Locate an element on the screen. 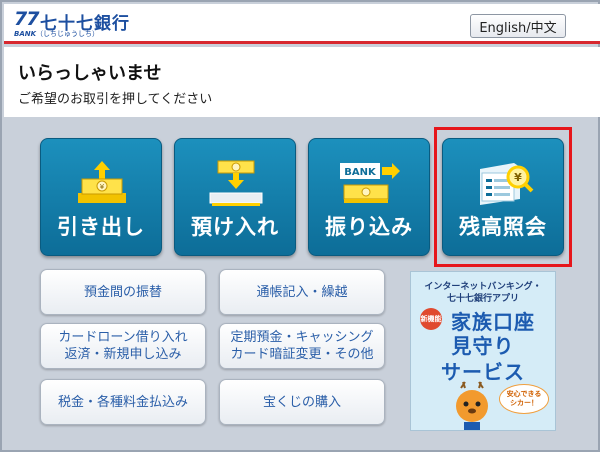 The width and height of the screenshot is (600, 452). banner-main2: 見守り is located at coordinates (483, 346).